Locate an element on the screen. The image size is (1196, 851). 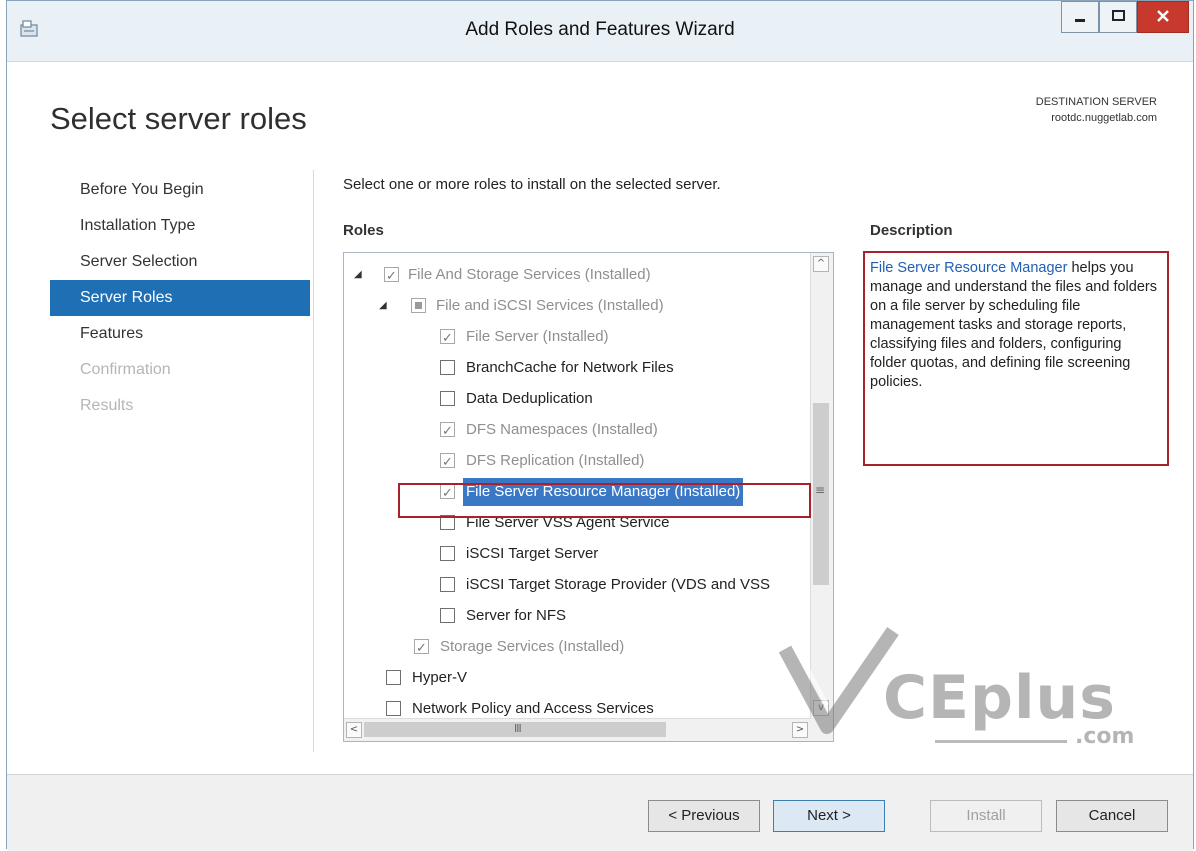
nav-item-confirmation: Confirmation is located at coordinates (125, 369).